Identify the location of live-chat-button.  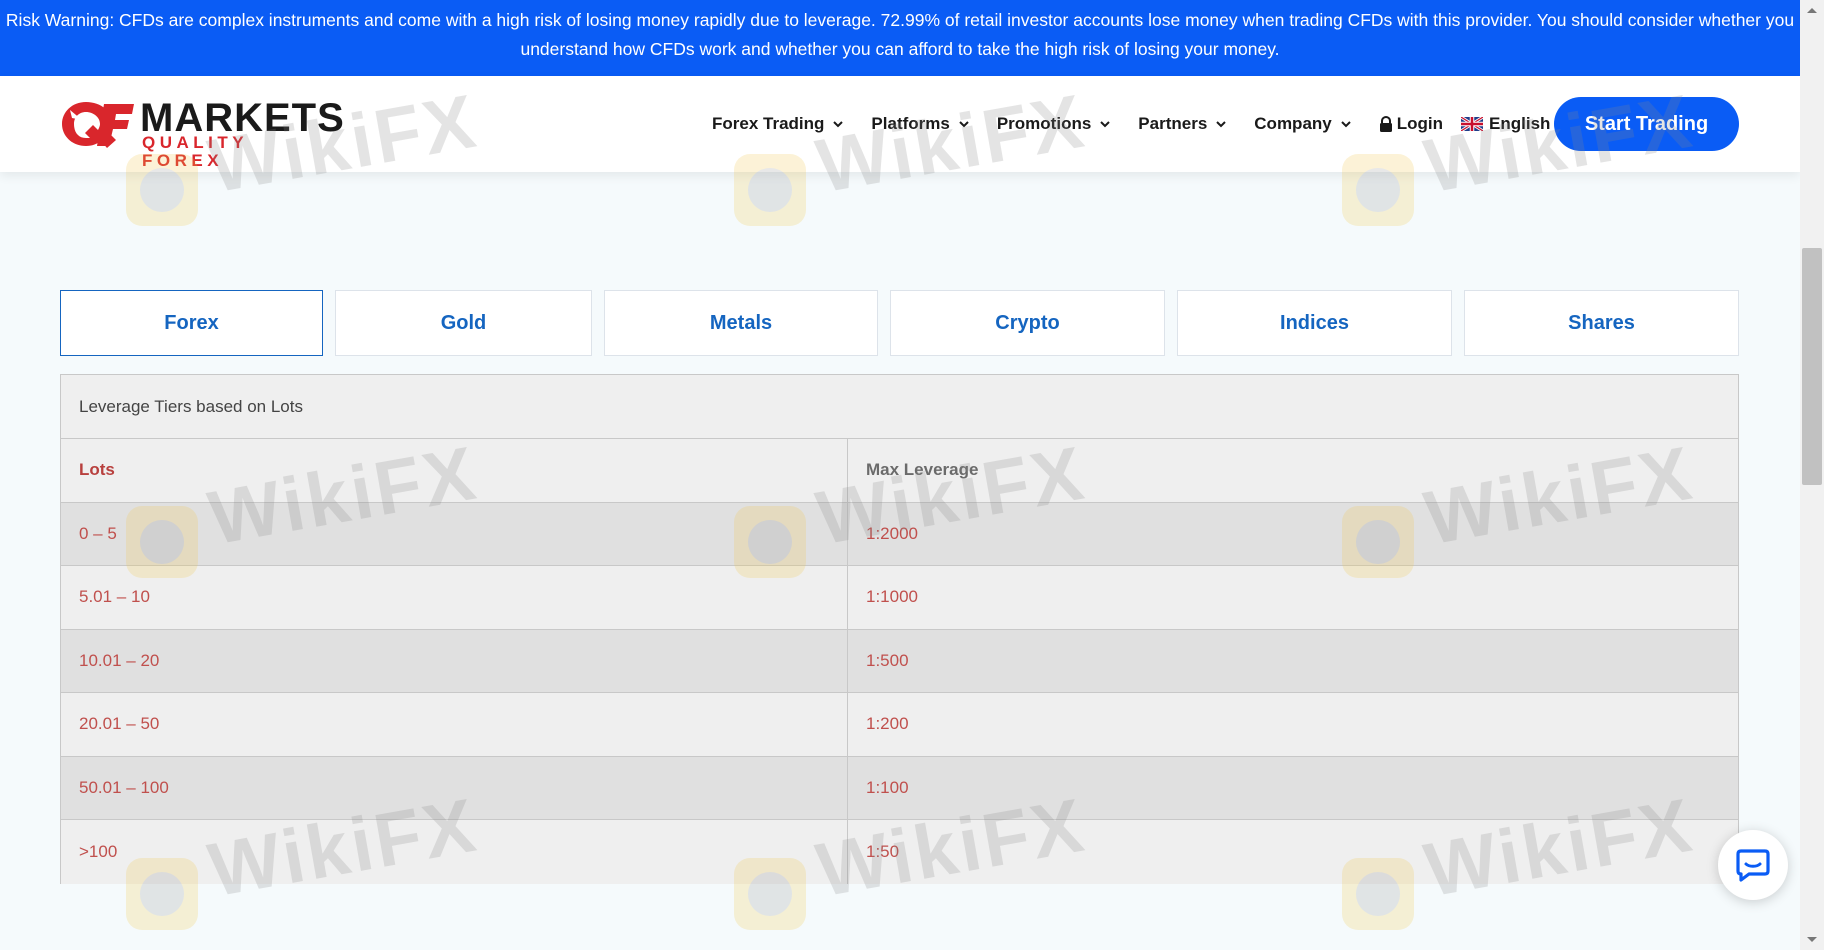
(1753, 865).